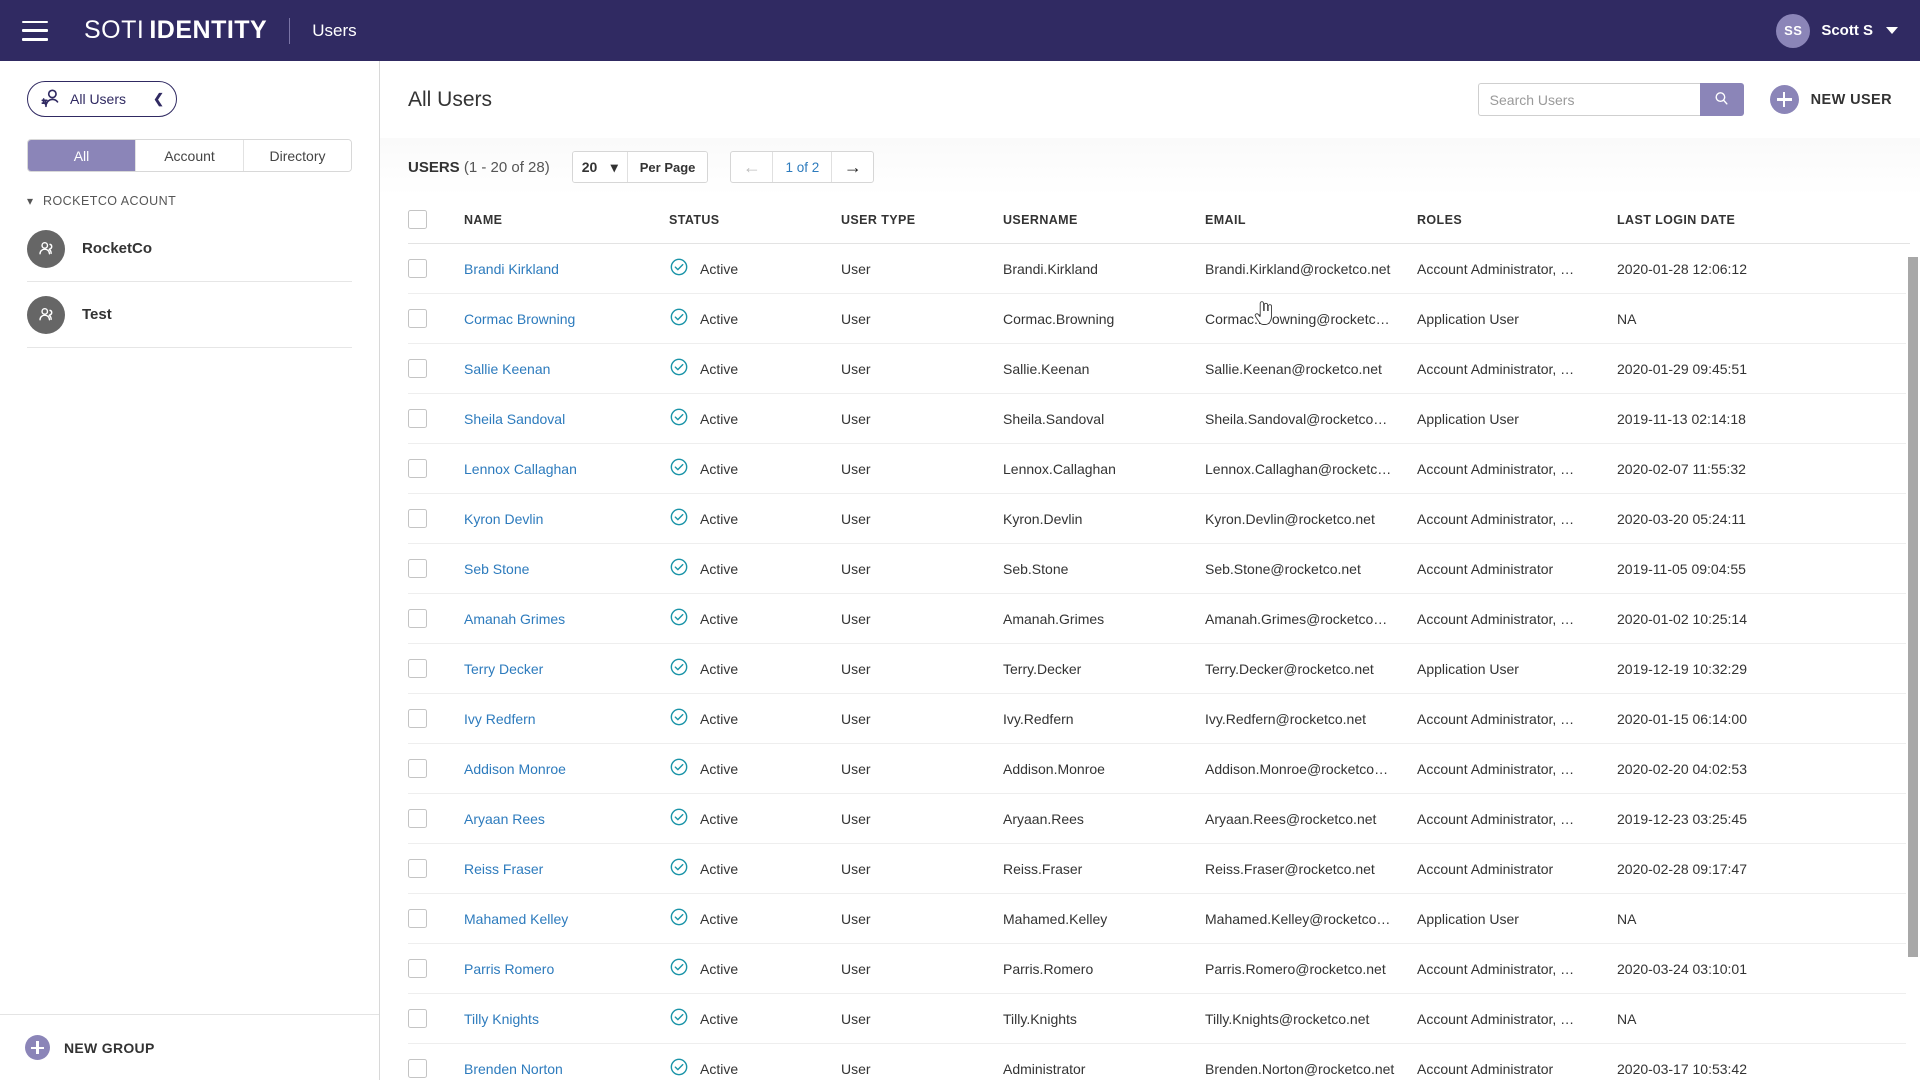  I want to click on per-page-select: 20 ▾, so click(600, 167).